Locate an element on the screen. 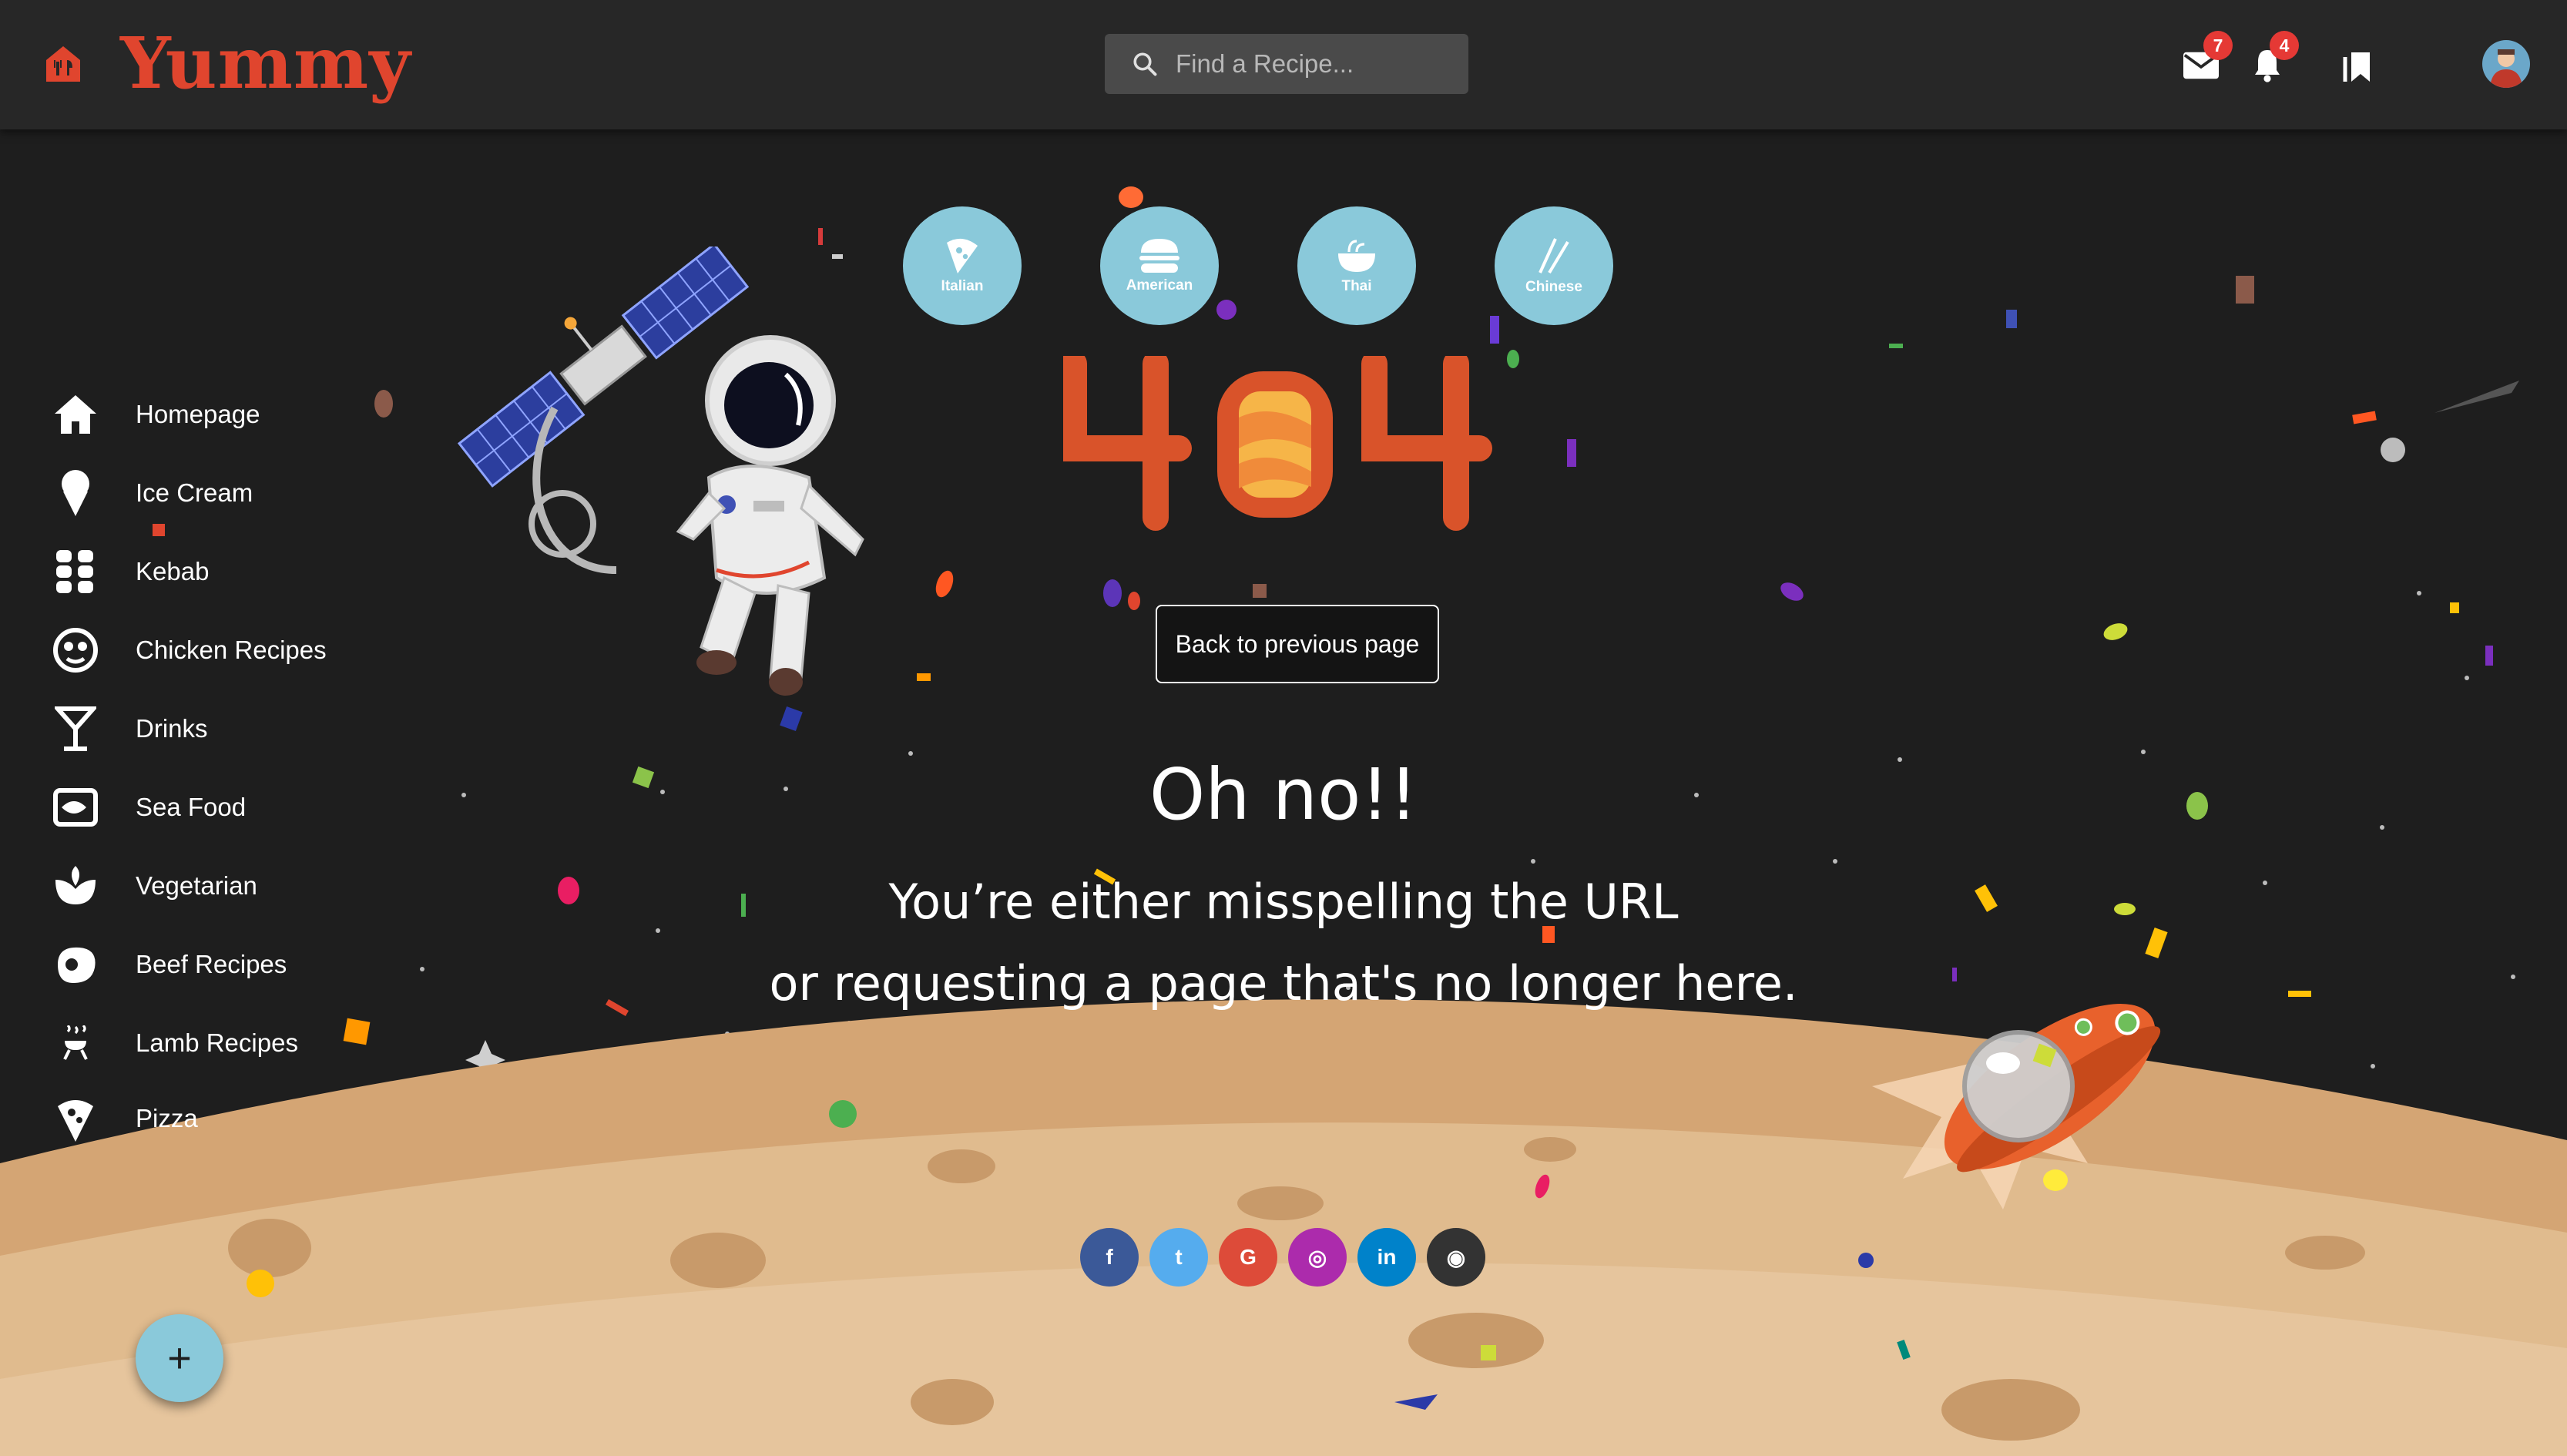  instagram-icon: ◎ is located at coordinates (1317, 1258).